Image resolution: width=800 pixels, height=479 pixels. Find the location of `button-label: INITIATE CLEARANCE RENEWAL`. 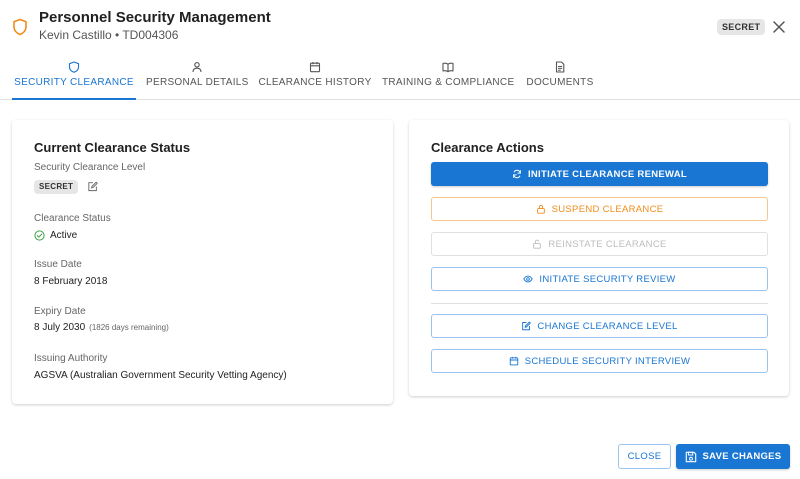

button-label: INITIATE CLEARANCE RENEWAL is located at coordinates (607, 174).